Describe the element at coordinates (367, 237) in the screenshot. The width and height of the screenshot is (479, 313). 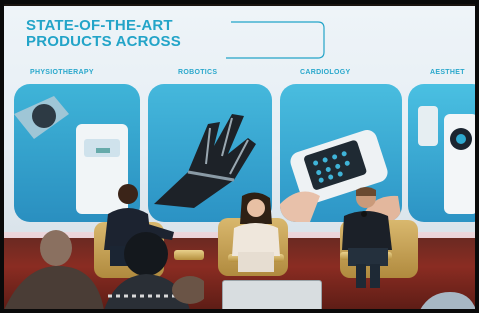
I see `speaker-right` at that location.